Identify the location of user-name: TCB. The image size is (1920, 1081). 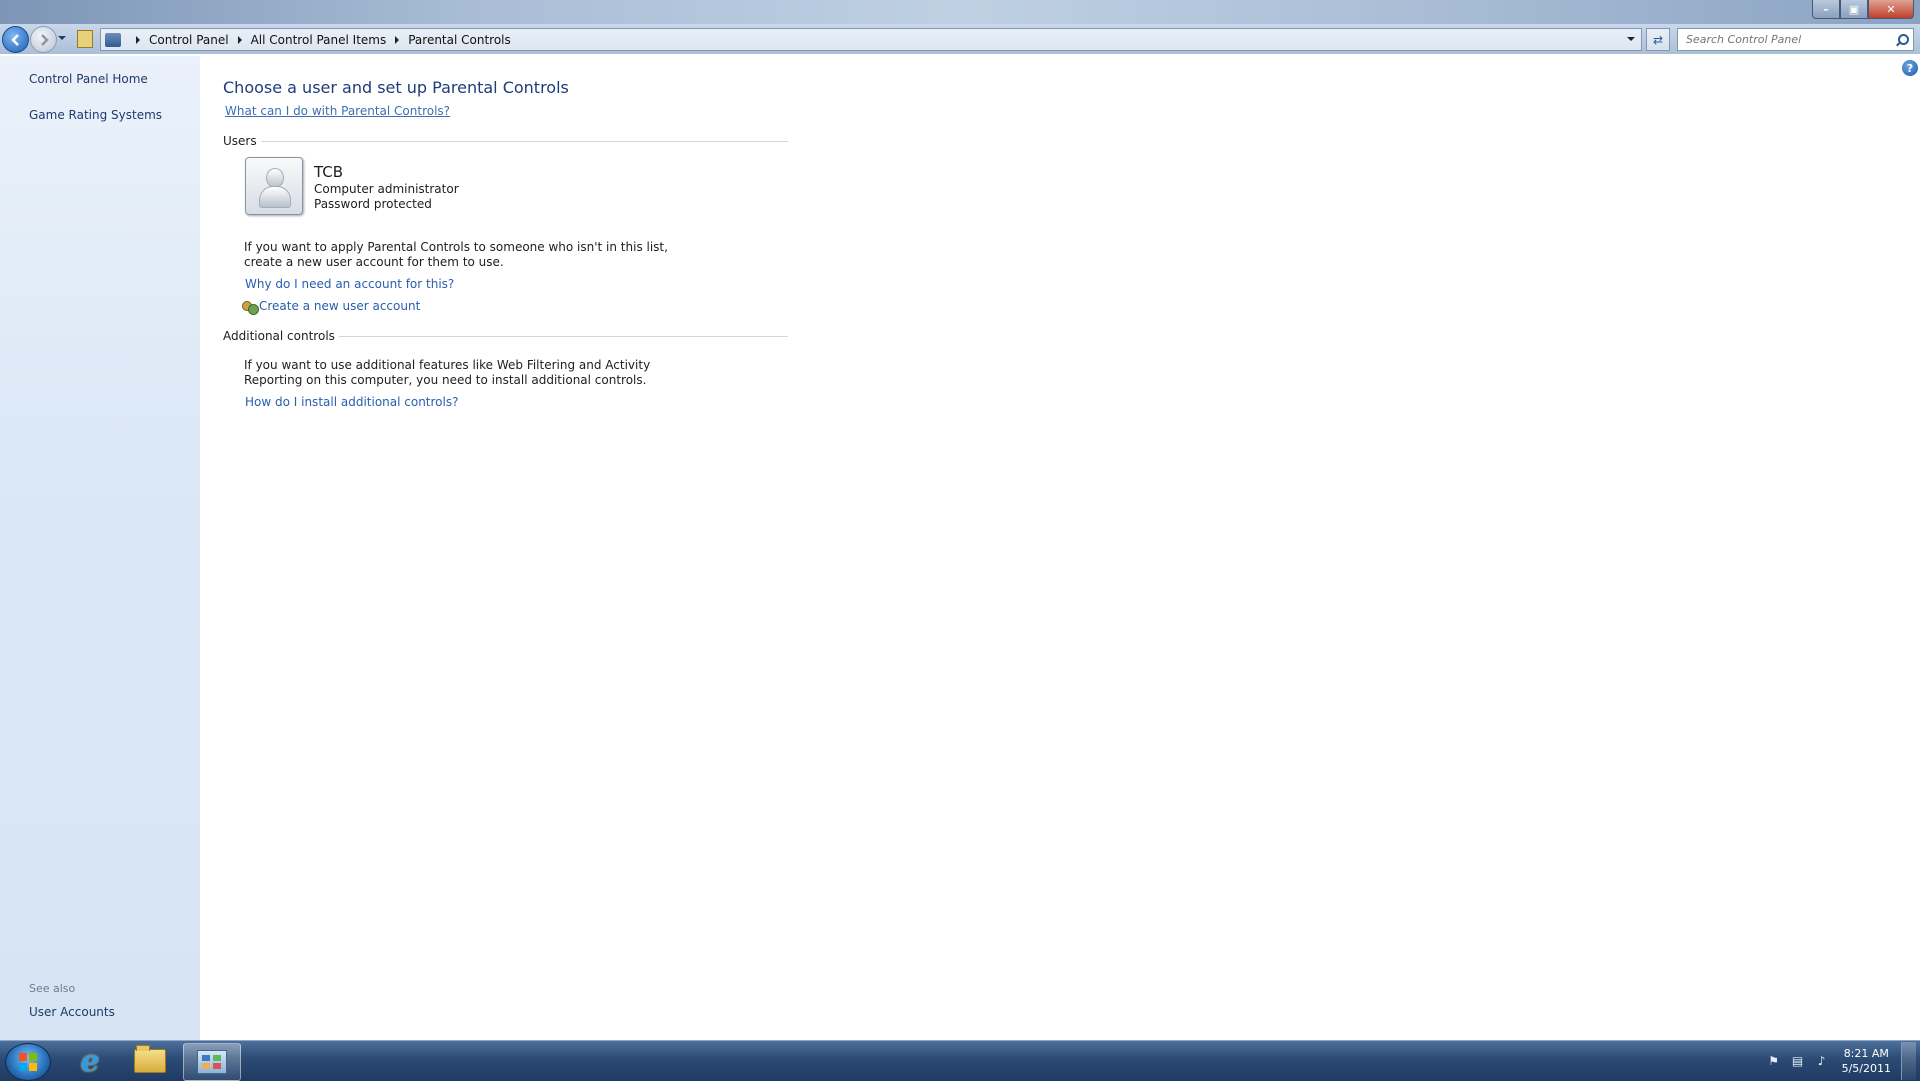
(328, 172).